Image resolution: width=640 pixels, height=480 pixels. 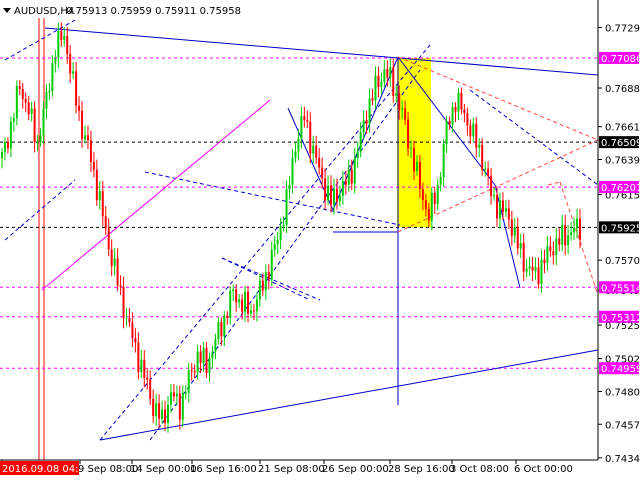 I want to click on level-label: 0.77086, so click(x=620, y=59).